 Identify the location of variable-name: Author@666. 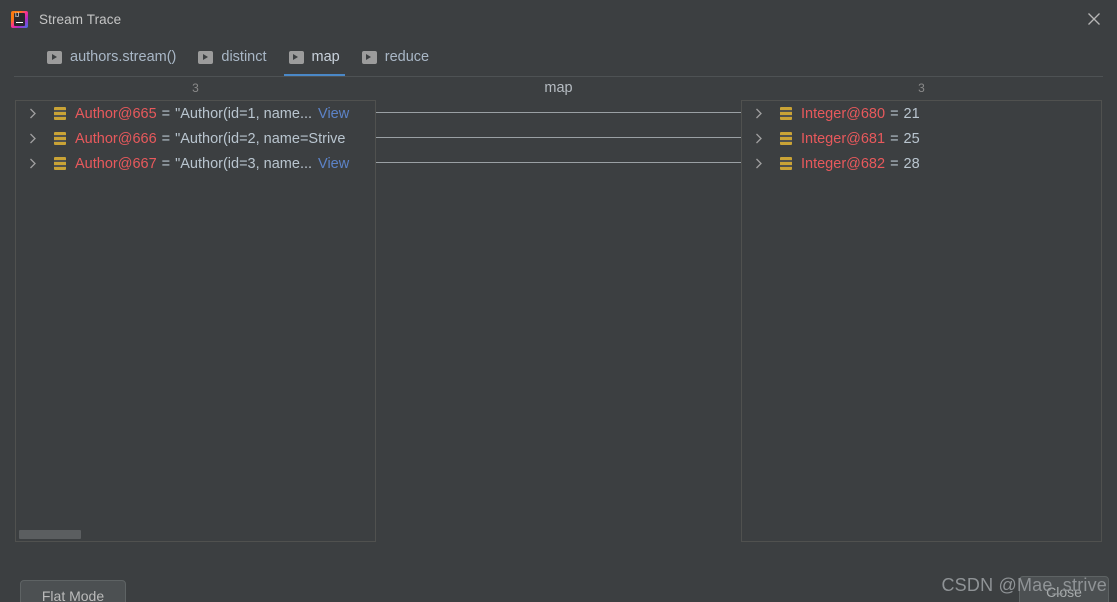
(116, 138).